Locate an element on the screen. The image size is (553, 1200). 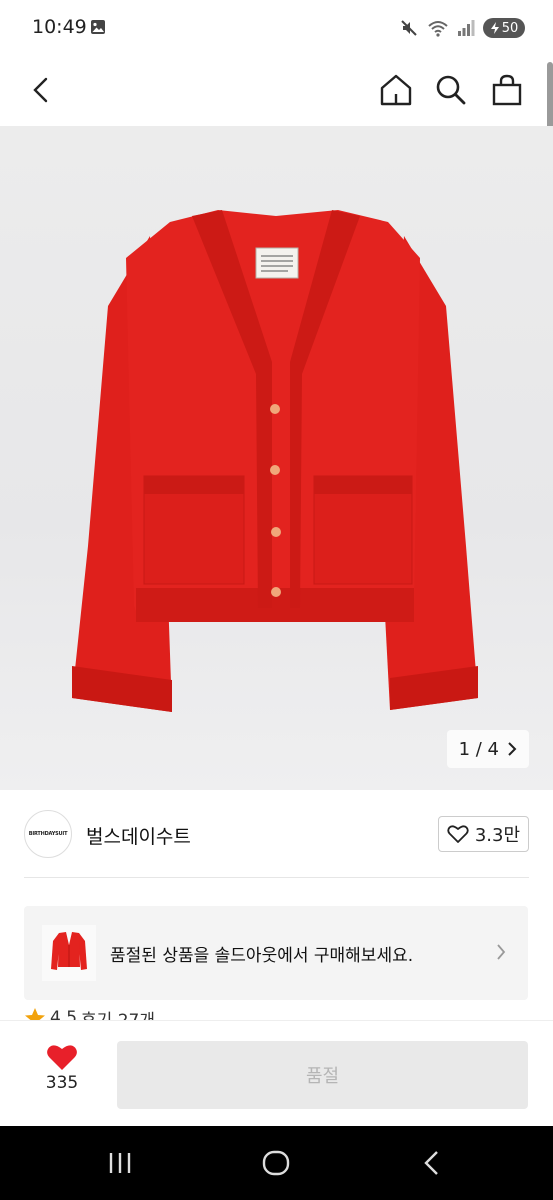
scrollbar-thumb is located at coordinates (550, 99).